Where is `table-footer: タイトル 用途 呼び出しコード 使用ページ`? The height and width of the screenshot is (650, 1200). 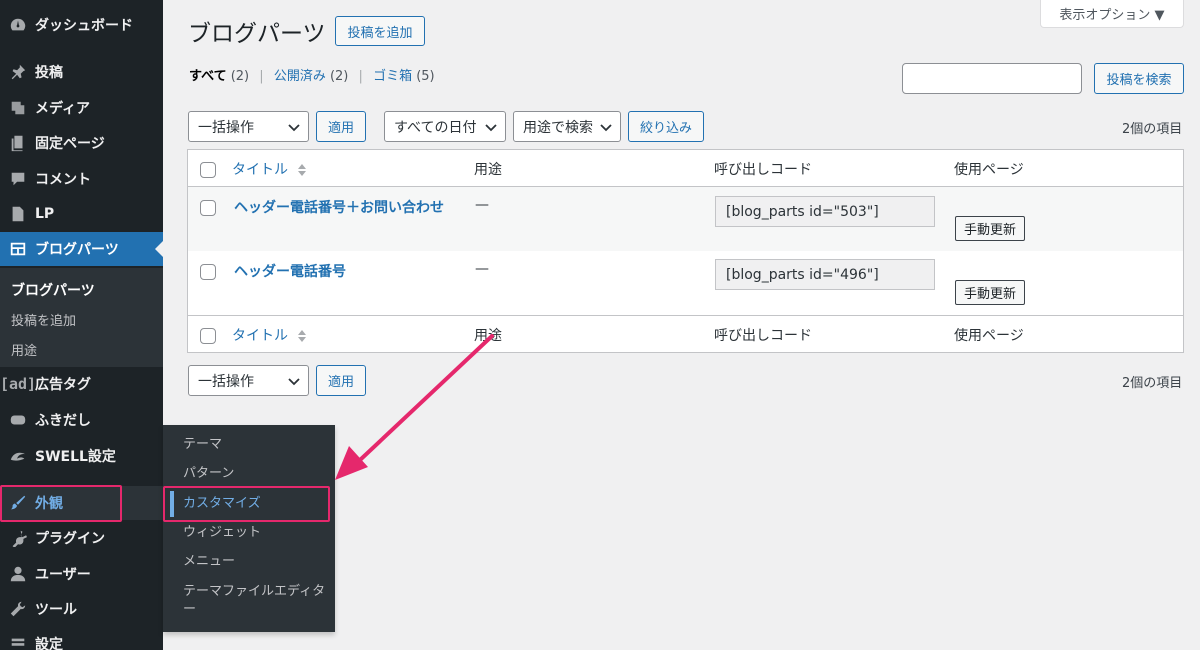 table-footer: タイトル 用途 呼び出しコード 使用ページ is located at coordinates (685, 333).